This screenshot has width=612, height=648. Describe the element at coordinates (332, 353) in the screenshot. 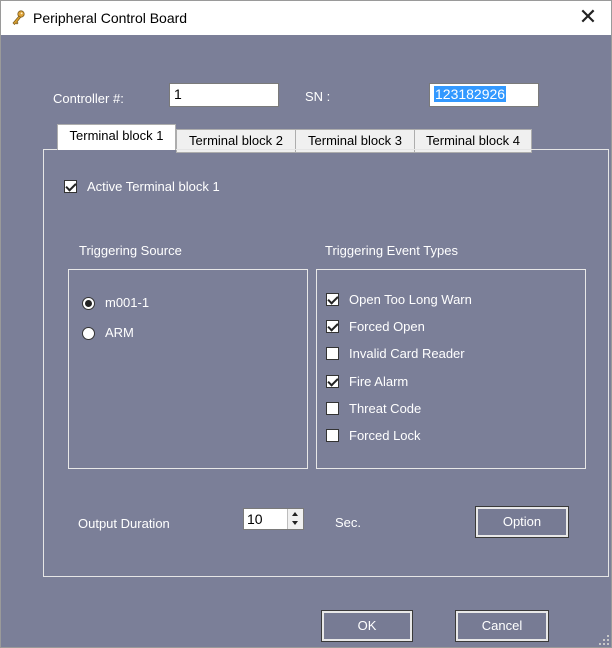

I see `event-invalid-card-reader-checkbox` at that location.